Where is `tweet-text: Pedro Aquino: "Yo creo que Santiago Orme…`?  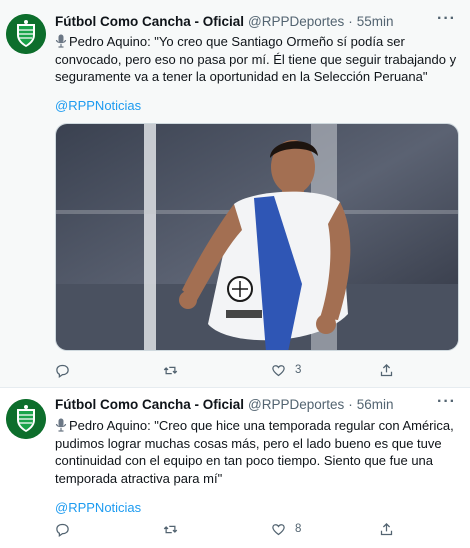
tweet-text: Pedro Aquino: "Yo creo que Santiago Orme… is located at coordinates (257, 59).